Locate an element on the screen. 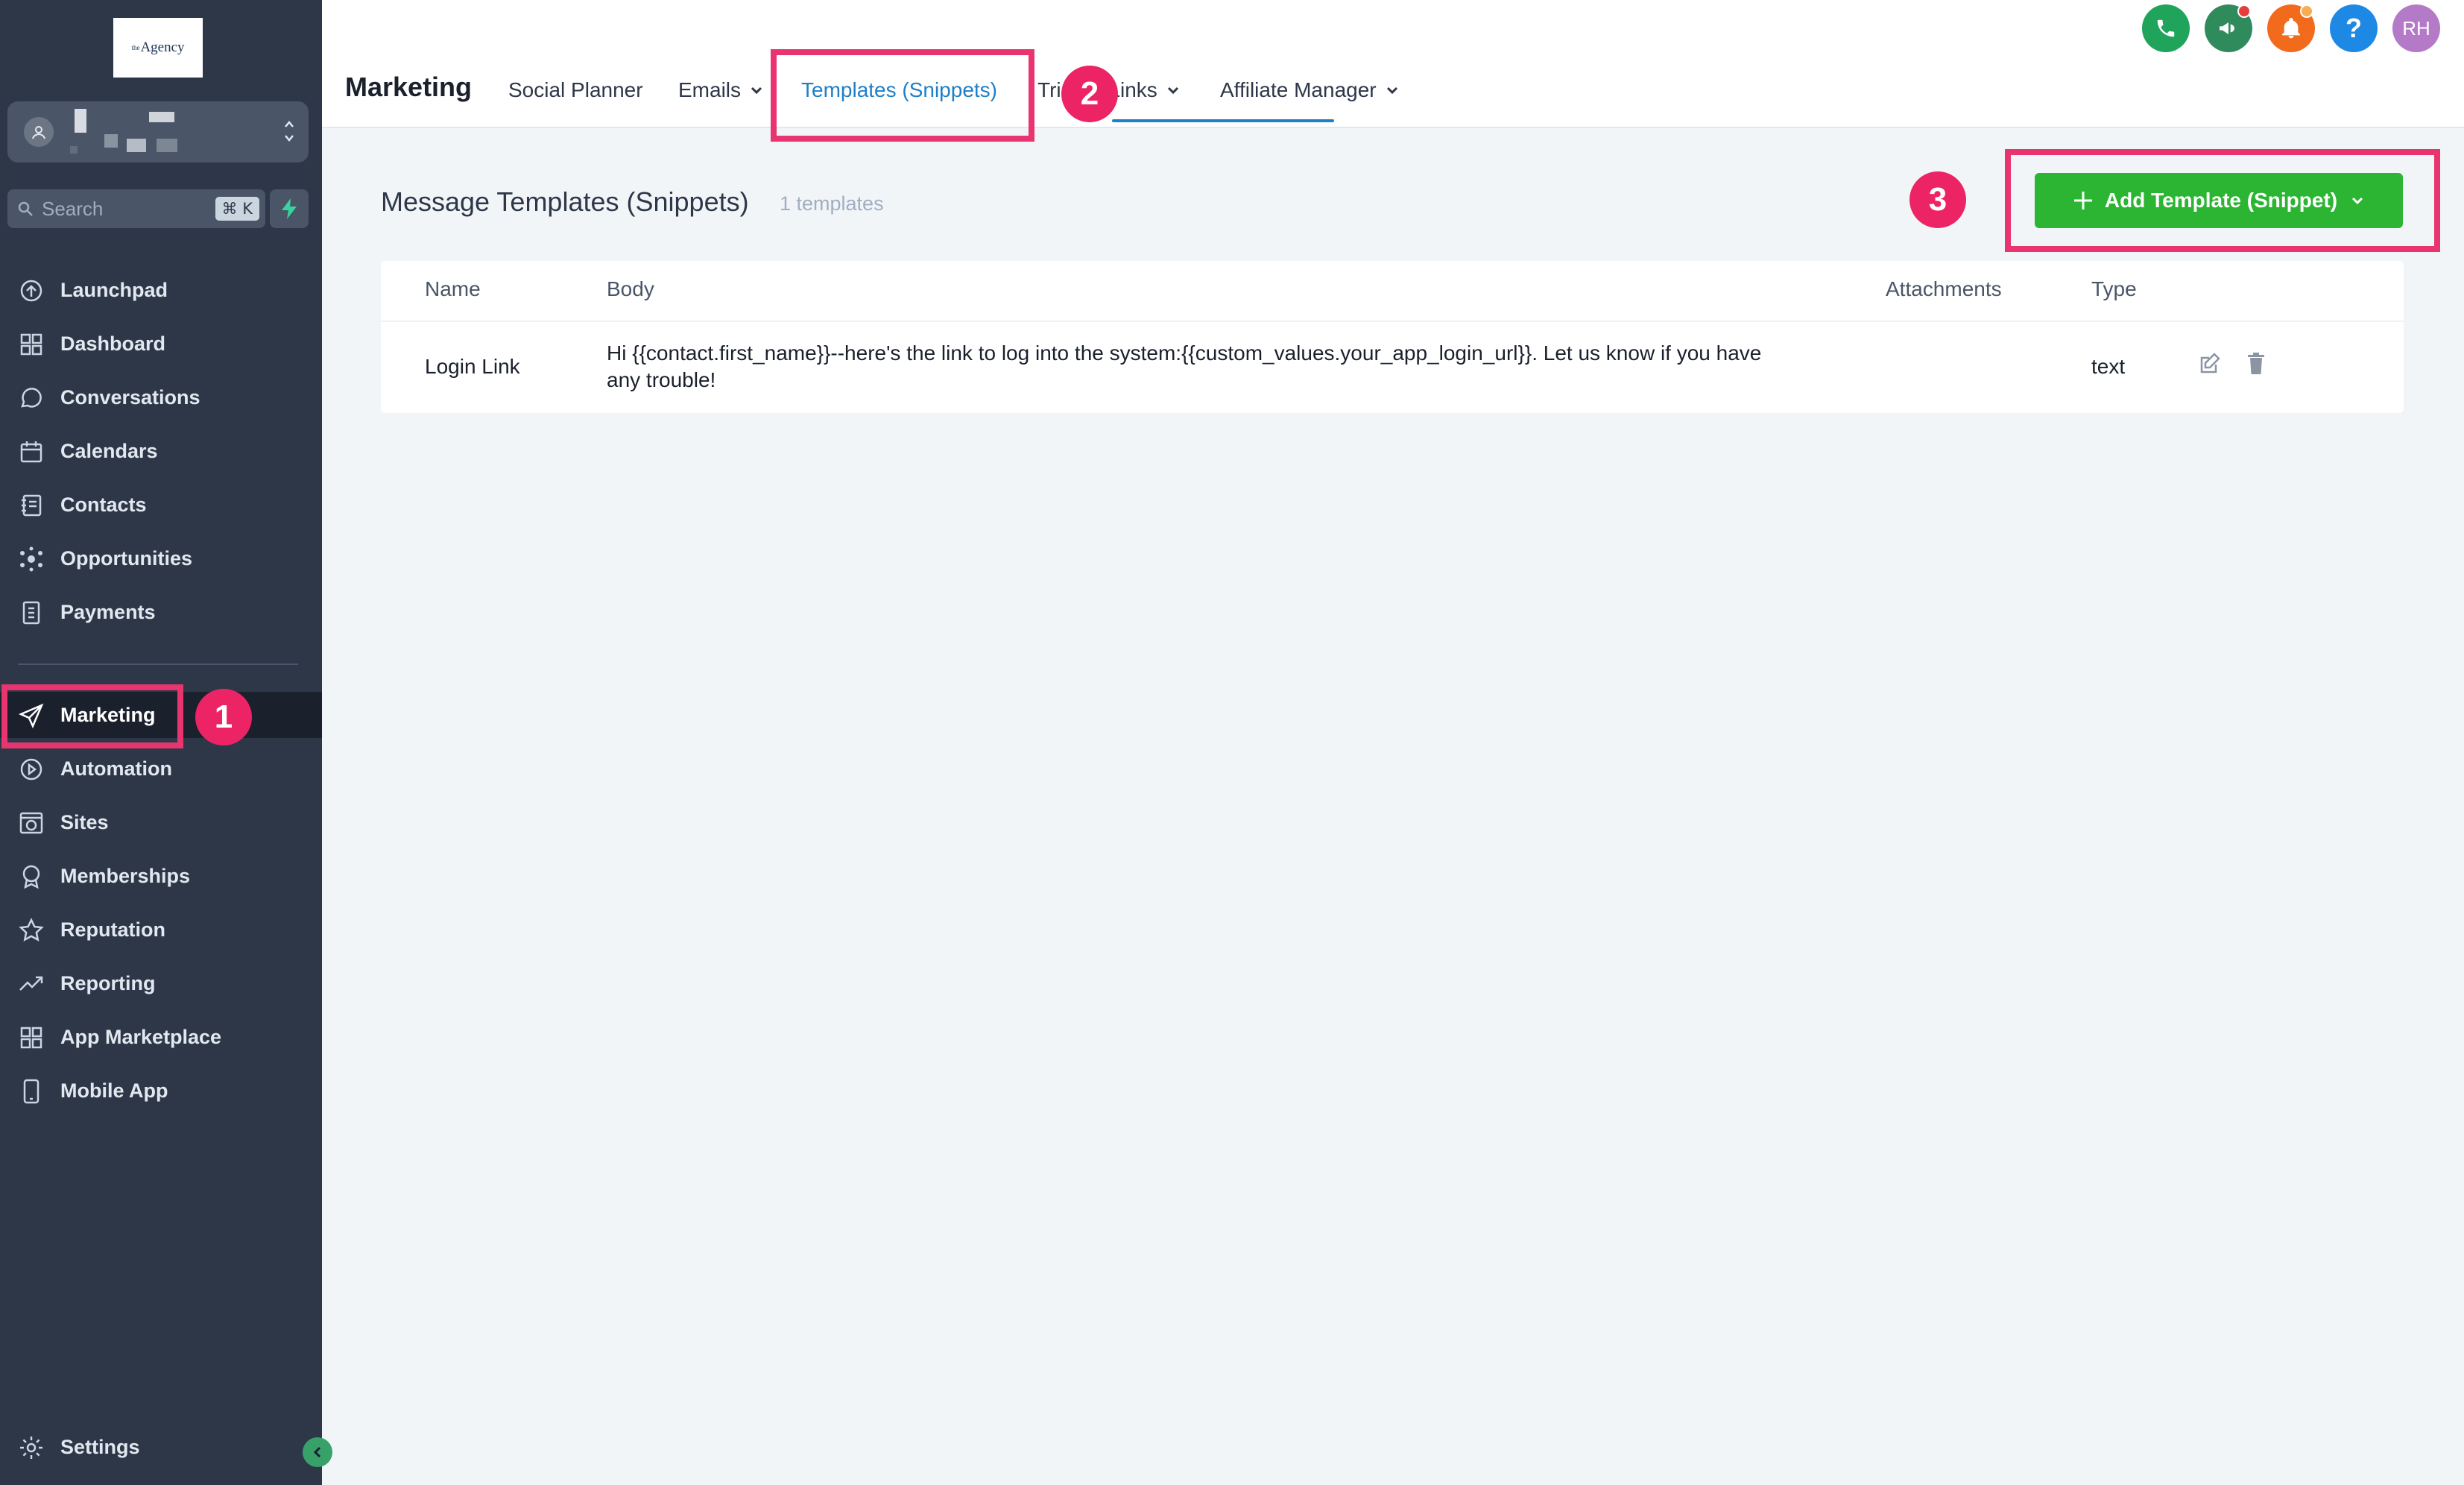 The width and height of the screenshot is (2464, 1485). sidebar-item-label: Launchpad is located at coordinates (114, 289).